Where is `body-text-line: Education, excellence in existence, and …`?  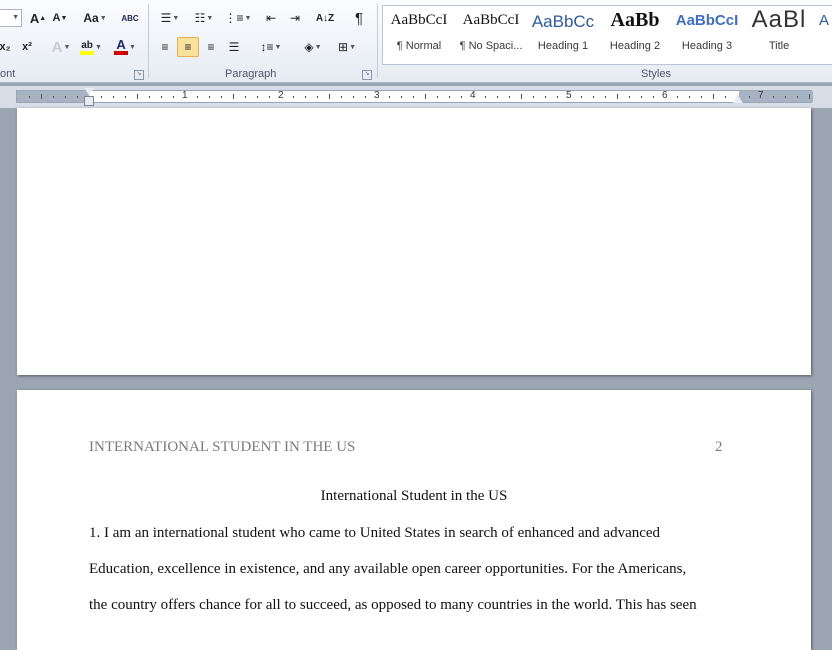 body-text-line: Education, excellence in existence, and … is located at coordinates (419, 569).